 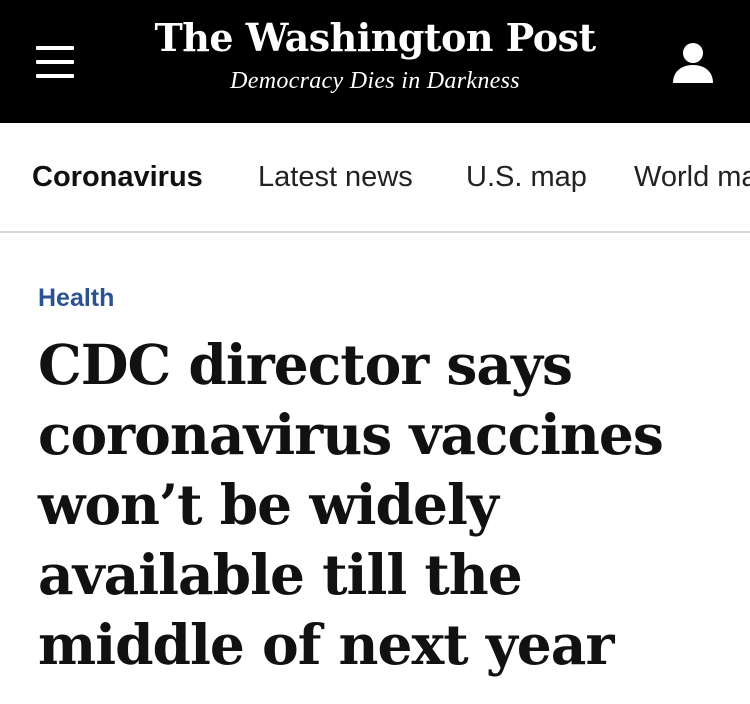 What do you see at coordinates (76, 298) in the screenshot?
I see `section-kicker: Health` at bounding box center [76, 298].